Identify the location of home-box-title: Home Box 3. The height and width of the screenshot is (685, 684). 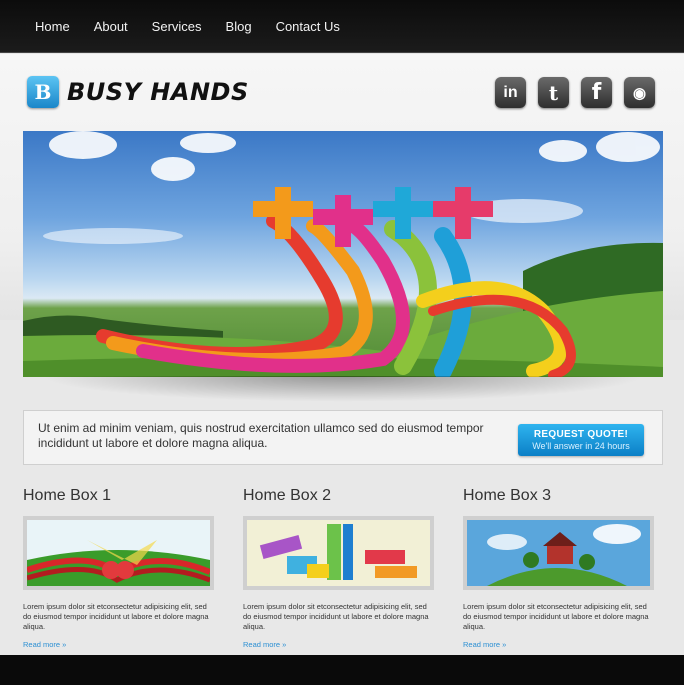
(507, 495).